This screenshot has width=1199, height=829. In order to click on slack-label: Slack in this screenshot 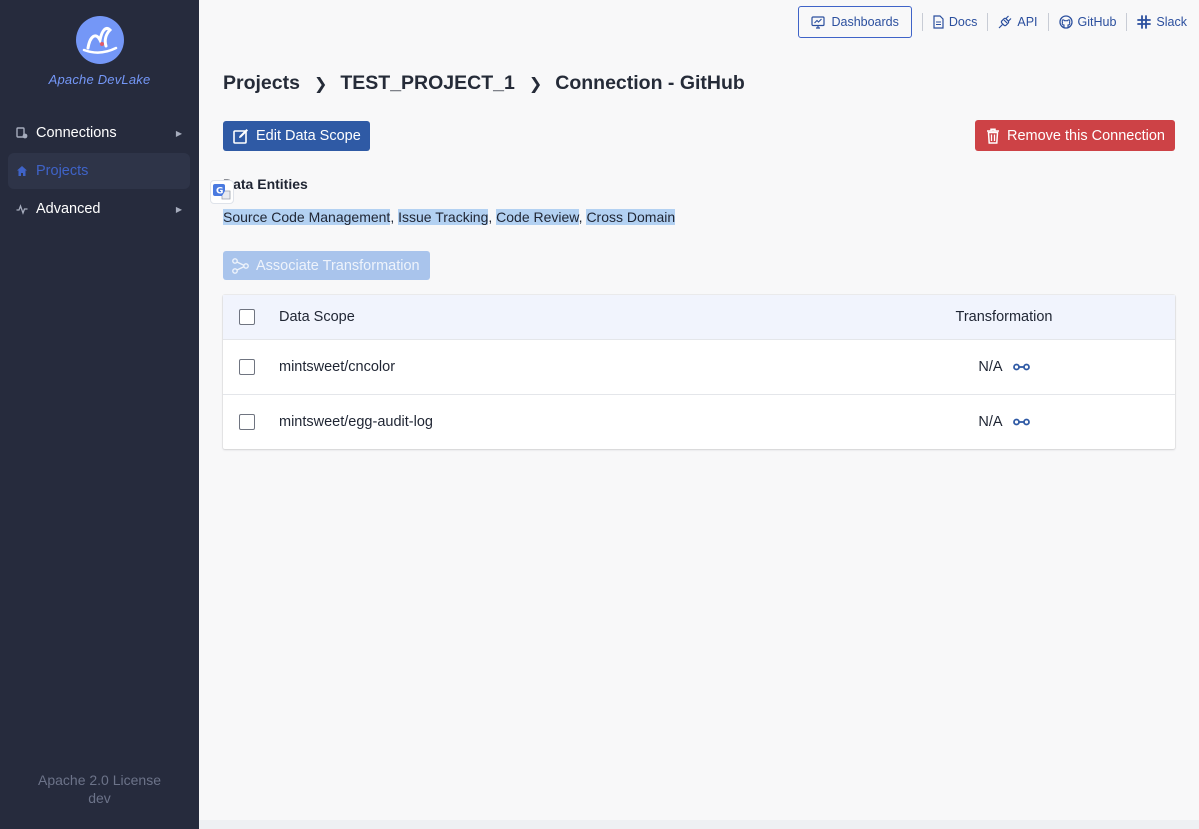, I will do `click(1171, 22)`.